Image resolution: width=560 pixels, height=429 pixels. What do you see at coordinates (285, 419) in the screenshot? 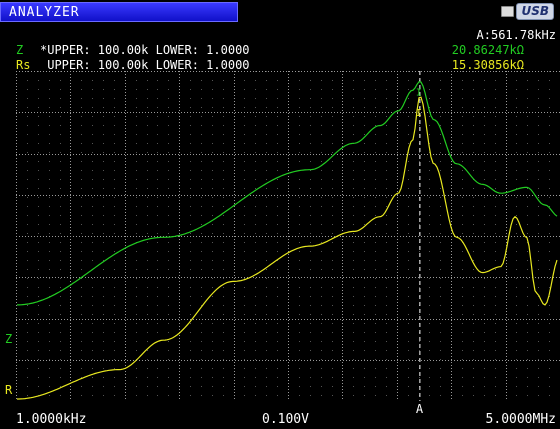
I see `signal-level-label: 0.100V` at bounding box center [285, 419].